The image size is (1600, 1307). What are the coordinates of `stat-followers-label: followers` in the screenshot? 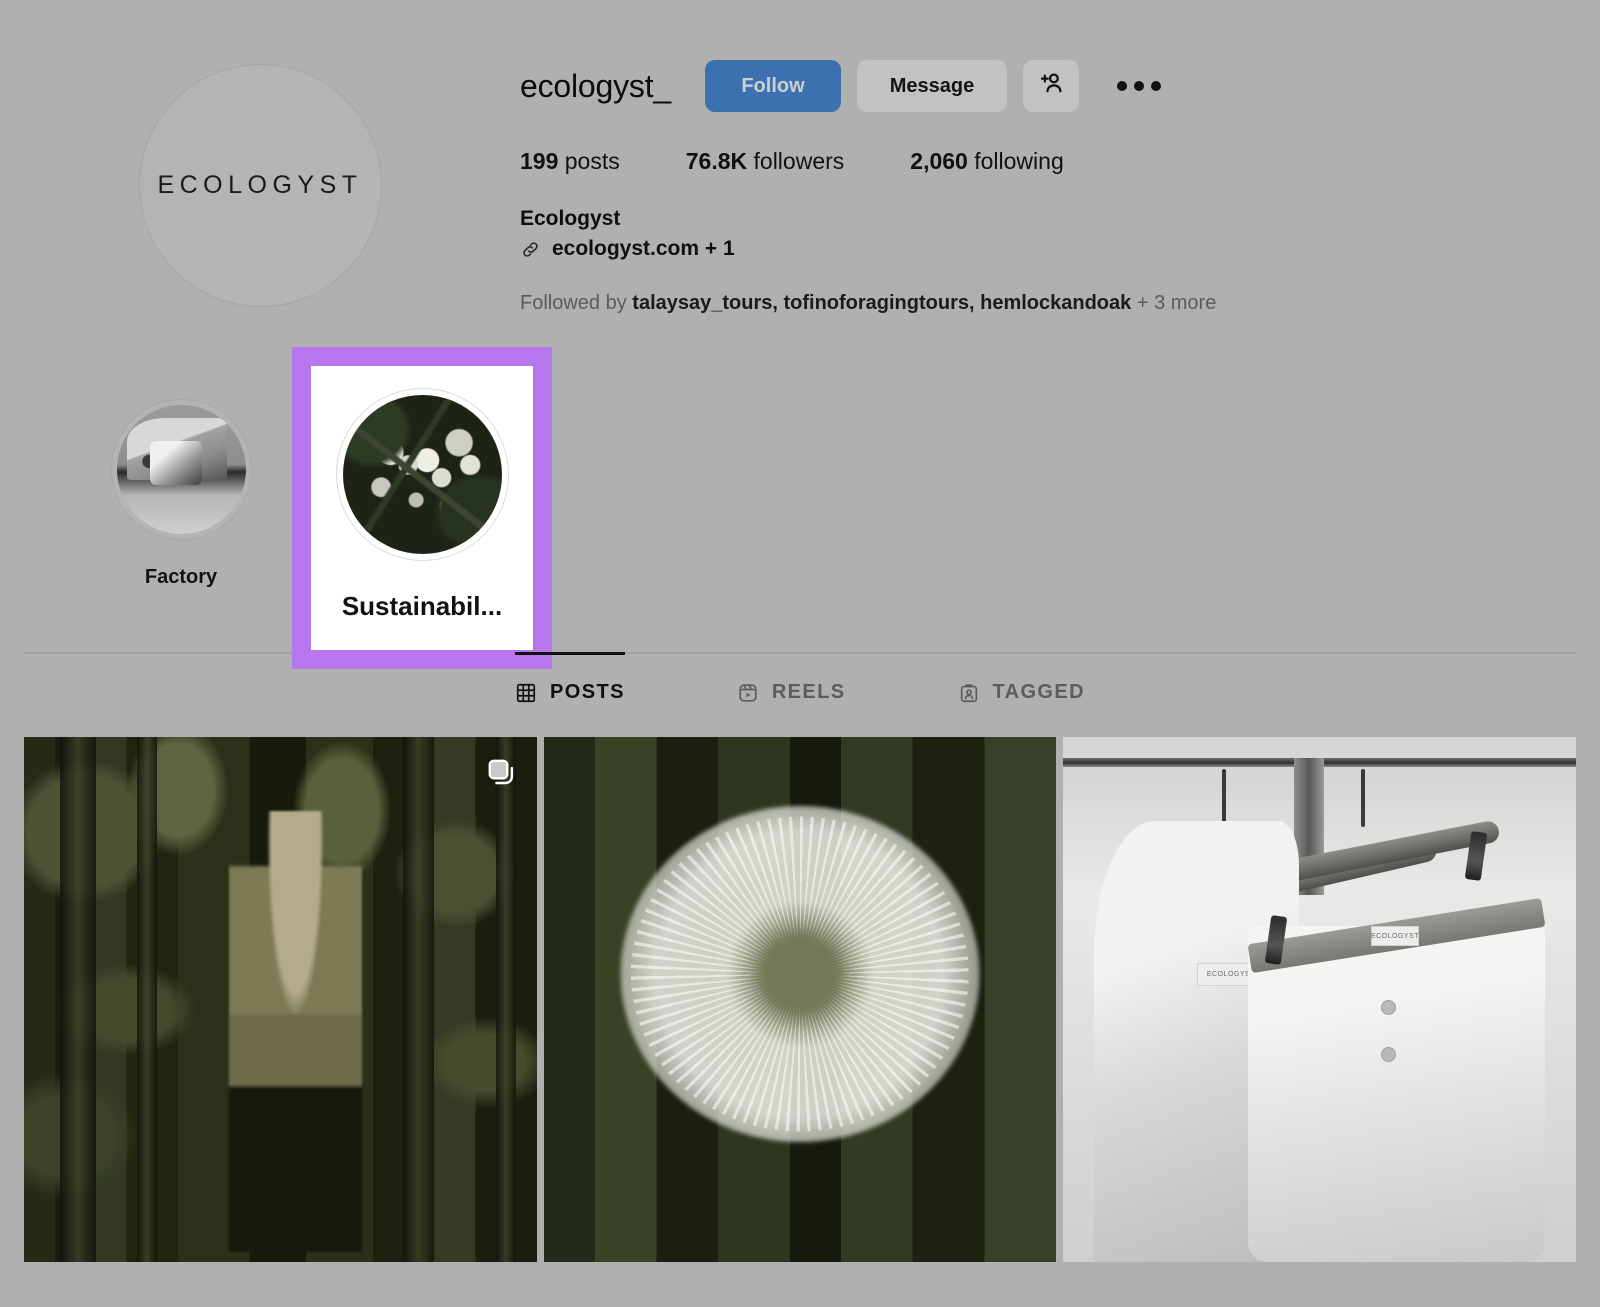 It's located at (799, 161).